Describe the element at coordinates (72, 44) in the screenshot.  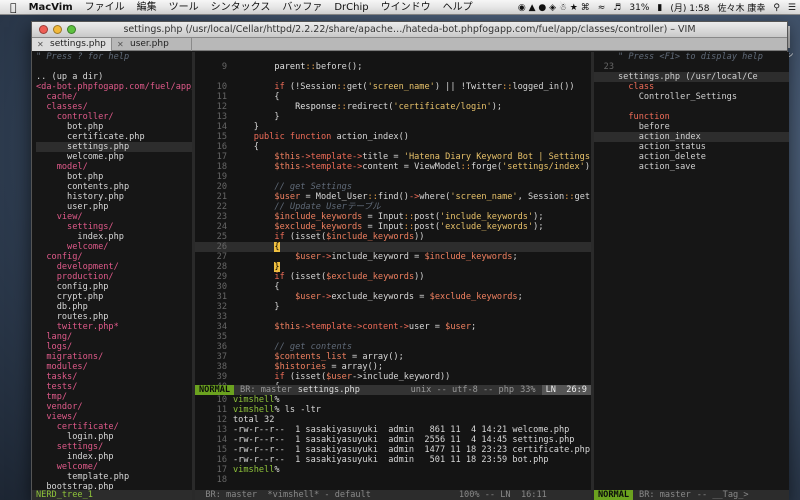
I see `tab-settings: ✕ settings.php` at that location.